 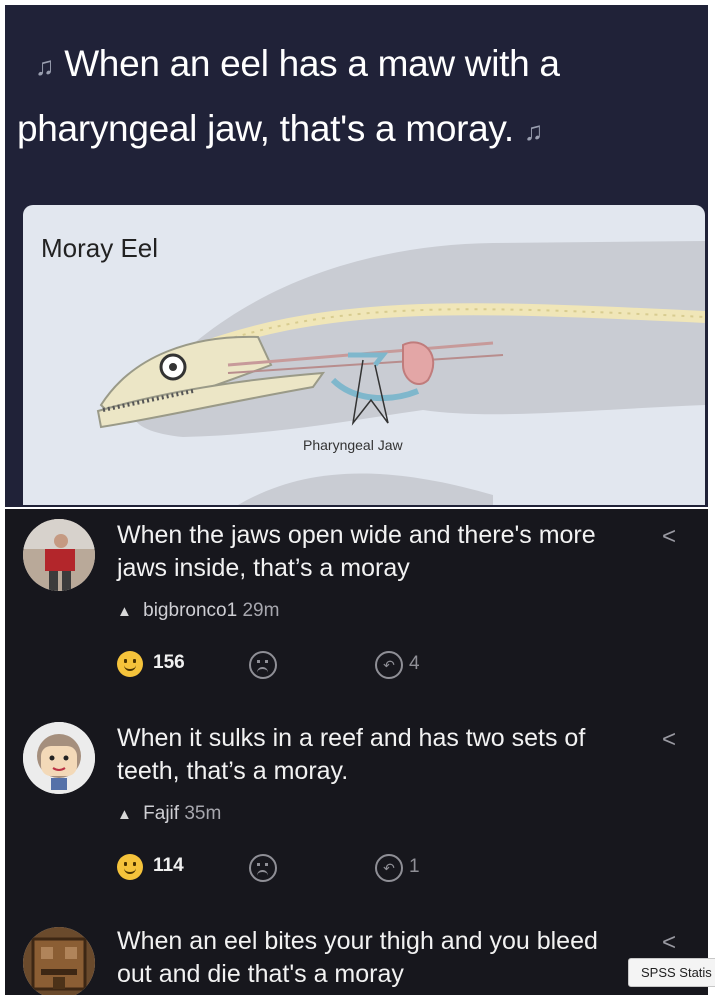 I want to click on username: bigbronco1, so click(x=190, y=610).